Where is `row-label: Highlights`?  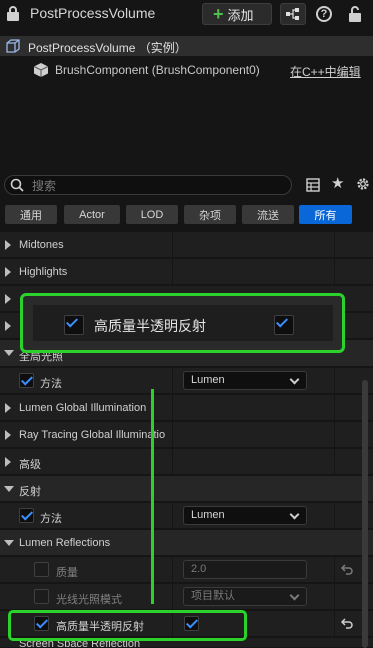 row-label: Highlights is located at coordinates (43, 272).